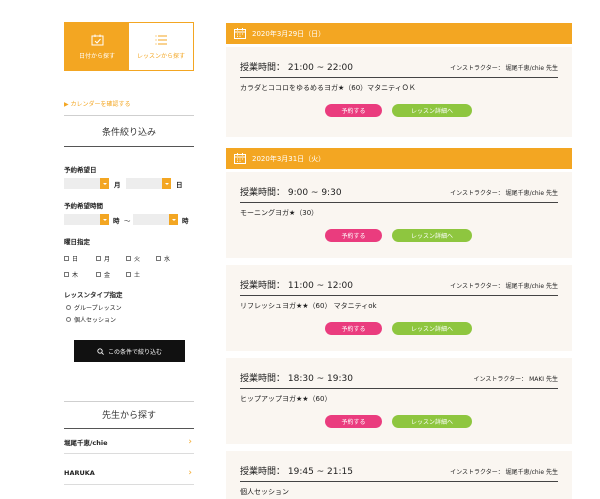 This screenshot has width=600, height=499. What do you see at coordinates (100, 351) in the screenshot?
I see `search-icon` at bounding box center [100, 351].